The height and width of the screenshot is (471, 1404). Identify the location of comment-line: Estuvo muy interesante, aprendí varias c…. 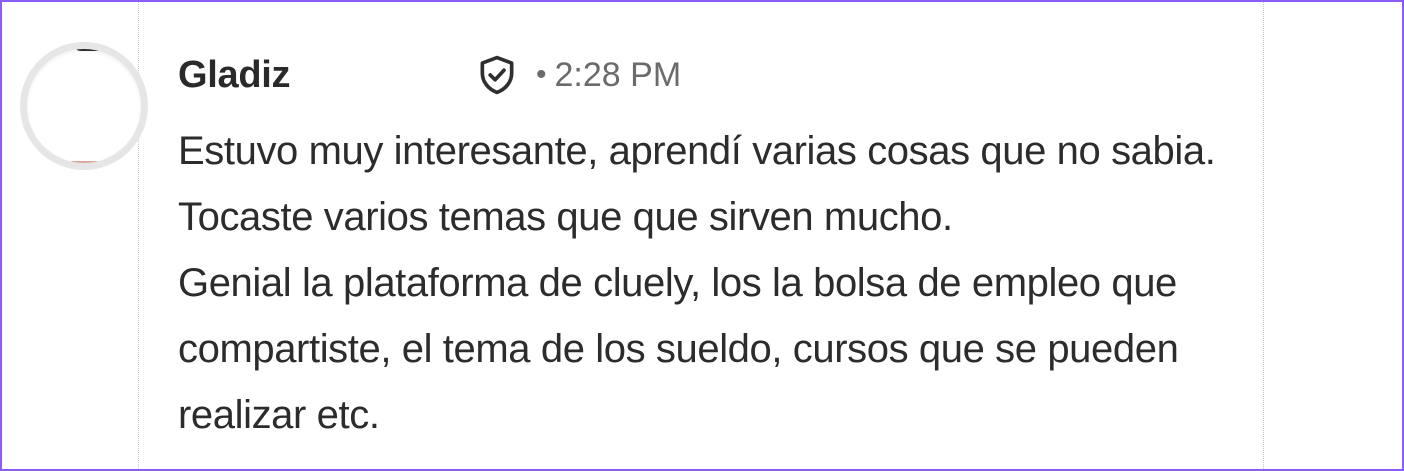
(697, 151).